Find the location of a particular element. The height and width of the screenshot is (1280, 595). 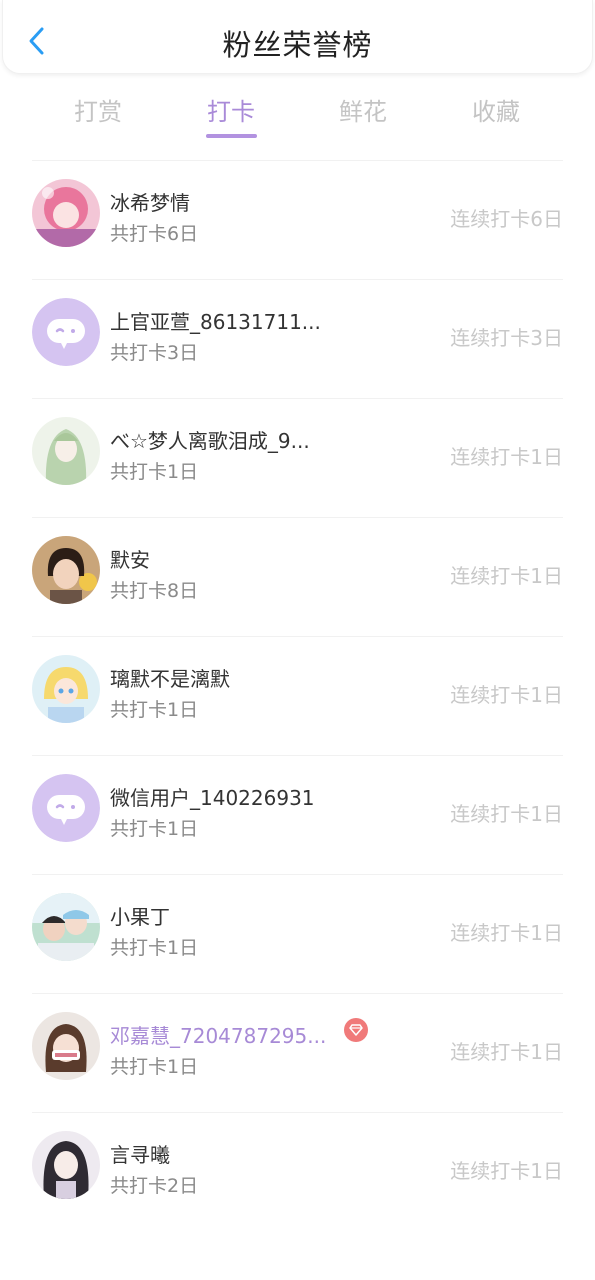

list-item: 言寻曦 共打卡2日 连续打卡1日 is located at coordinates (297, 1171).